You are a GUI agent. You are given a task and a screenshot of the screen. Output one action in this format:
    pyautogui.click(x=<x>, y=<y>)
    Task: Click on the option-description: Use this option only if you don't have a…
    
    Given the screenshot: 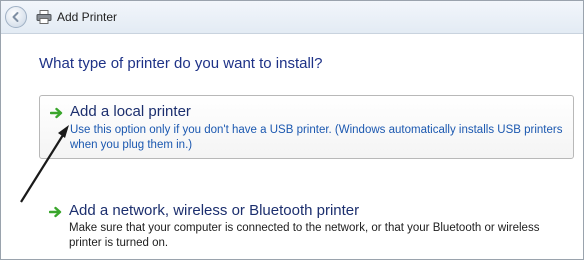 What is the action you would take?
    pyautogui.click(x=316, y=137)
    